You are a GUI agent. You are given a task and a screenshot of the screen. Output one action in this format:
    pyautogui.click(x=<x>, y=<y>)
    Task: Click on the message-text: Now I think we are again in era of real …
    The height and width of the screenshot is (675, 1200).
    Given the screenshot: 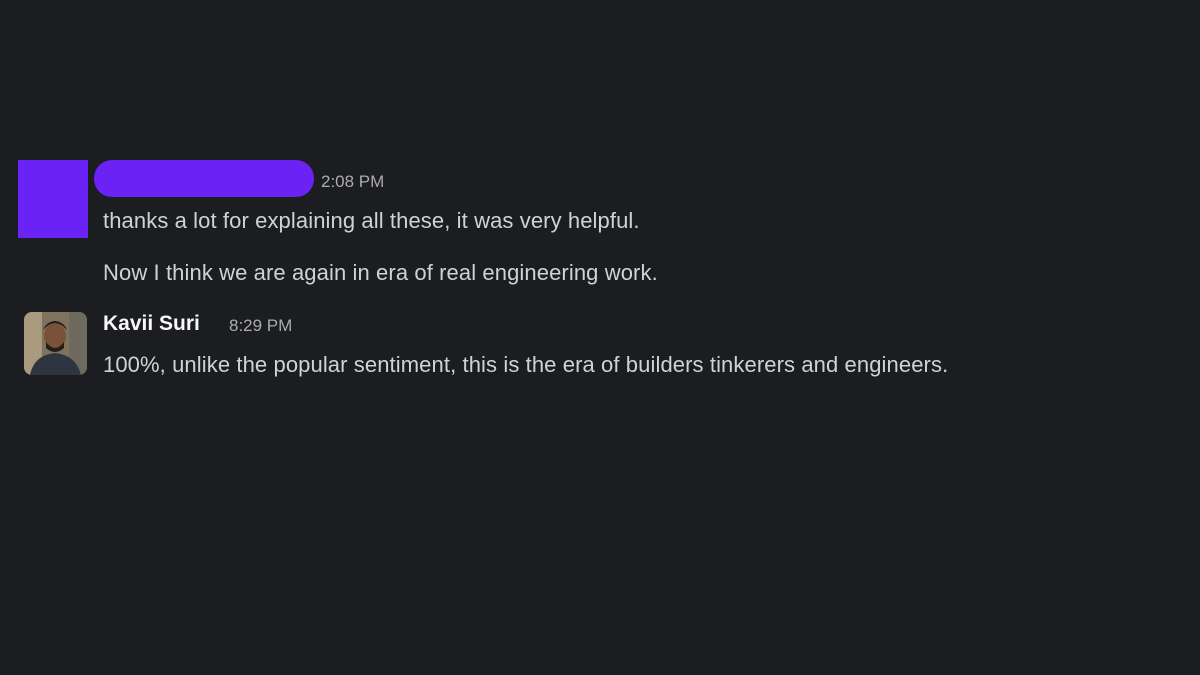 What is the action you would take?
    pyautogui.click(x=380, y=272)
    